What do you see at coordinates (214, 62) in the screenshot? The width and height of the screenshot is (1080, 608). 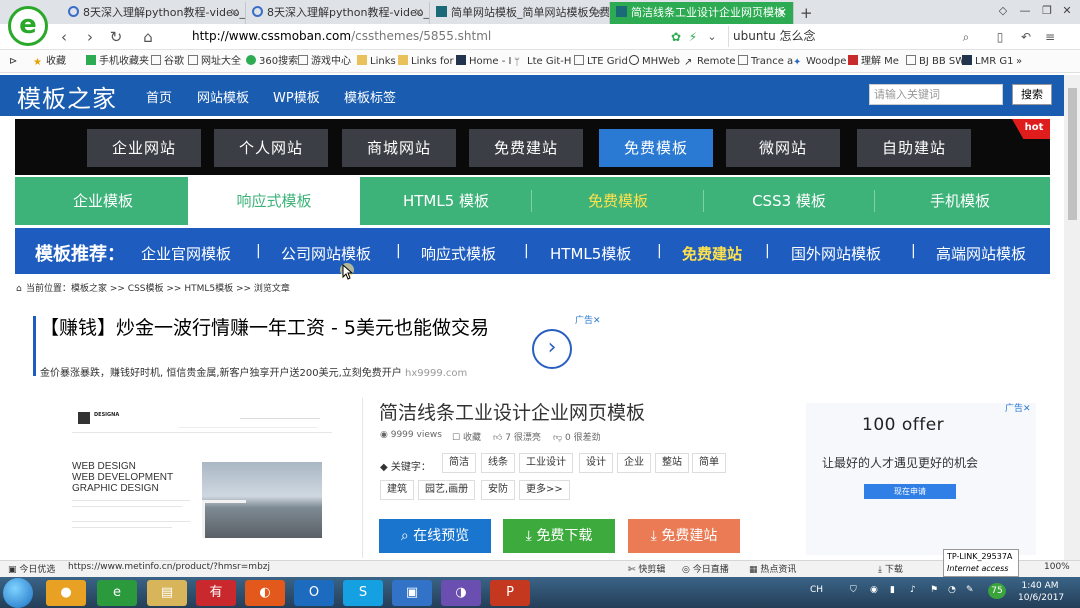 I see `bookmark-url-nav: 网址大全` at bounding box center [214, 62].